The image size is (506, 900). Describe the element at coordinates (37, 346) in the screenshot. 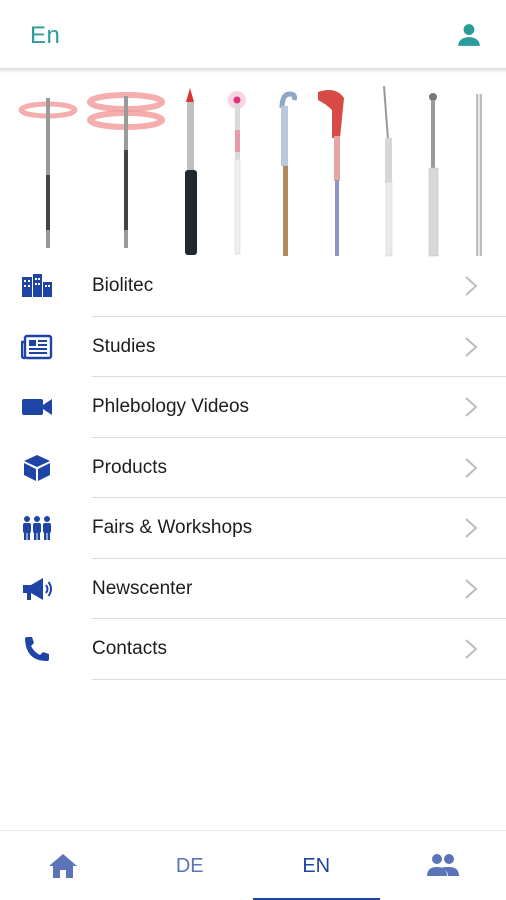

I see `newspaper-icon` at that location.